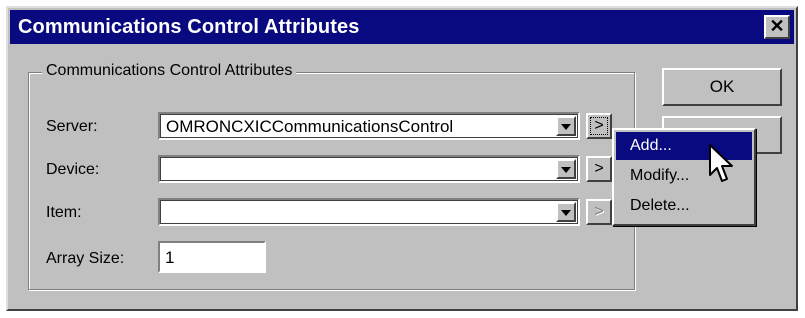  I want to click on server-menu-button: >, so click(599, 126).